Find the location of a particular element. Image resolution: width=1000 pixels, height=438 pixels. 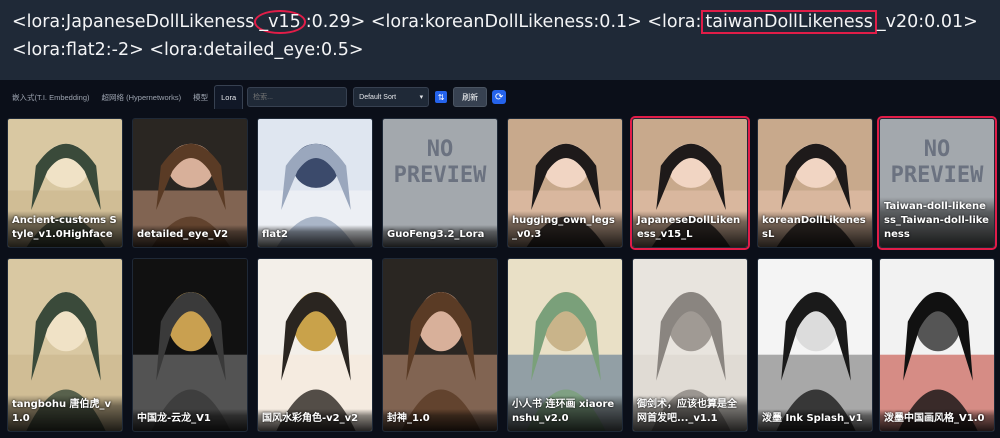

lora-card: flat2 is located at coordinates (315, 183).